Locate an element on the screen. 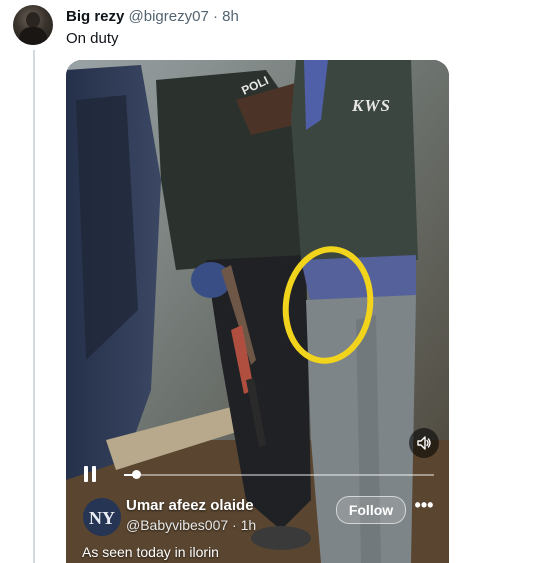 The image size is (552, 563). embed-author-avatar: NY is located at coordinates (102, 517).